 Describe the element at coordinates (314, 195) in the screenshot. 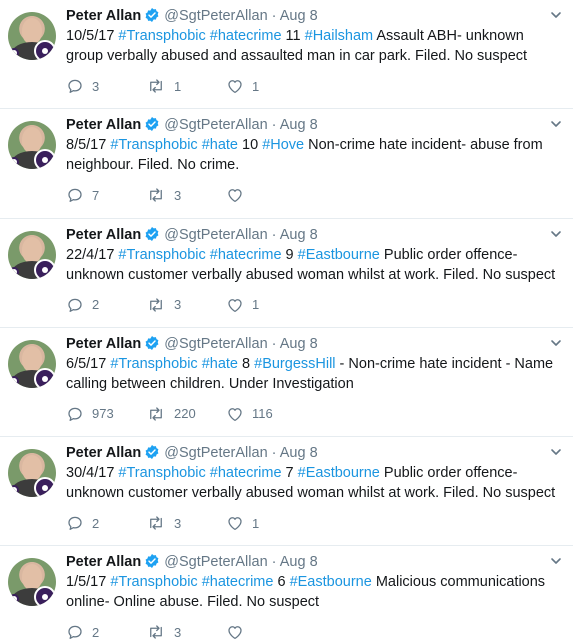

I see `tweet-actions: 73` at that location.